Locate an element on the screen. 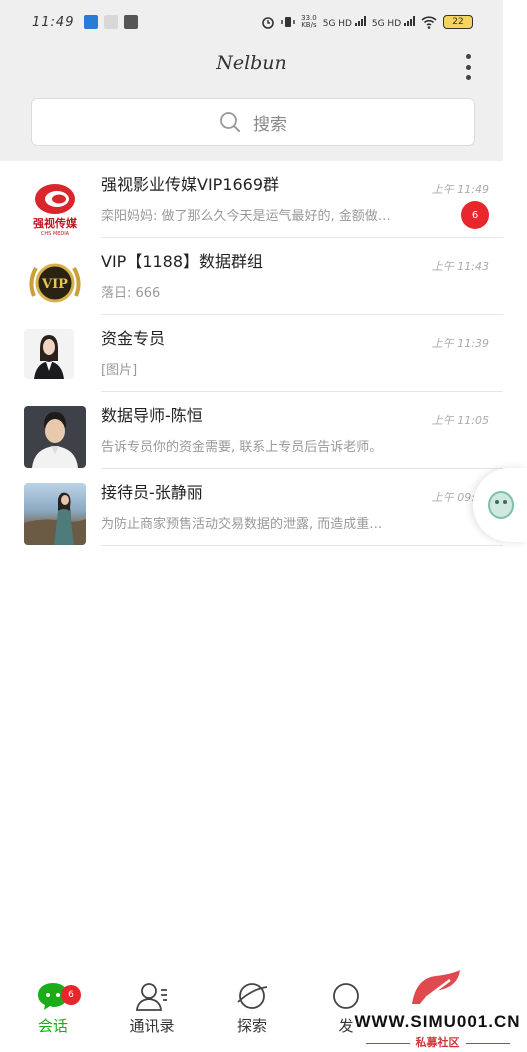 The height and width of the screenshot is (1052, 527). network-speed: 33.0 KB/s is located at coordinates (309, 21).